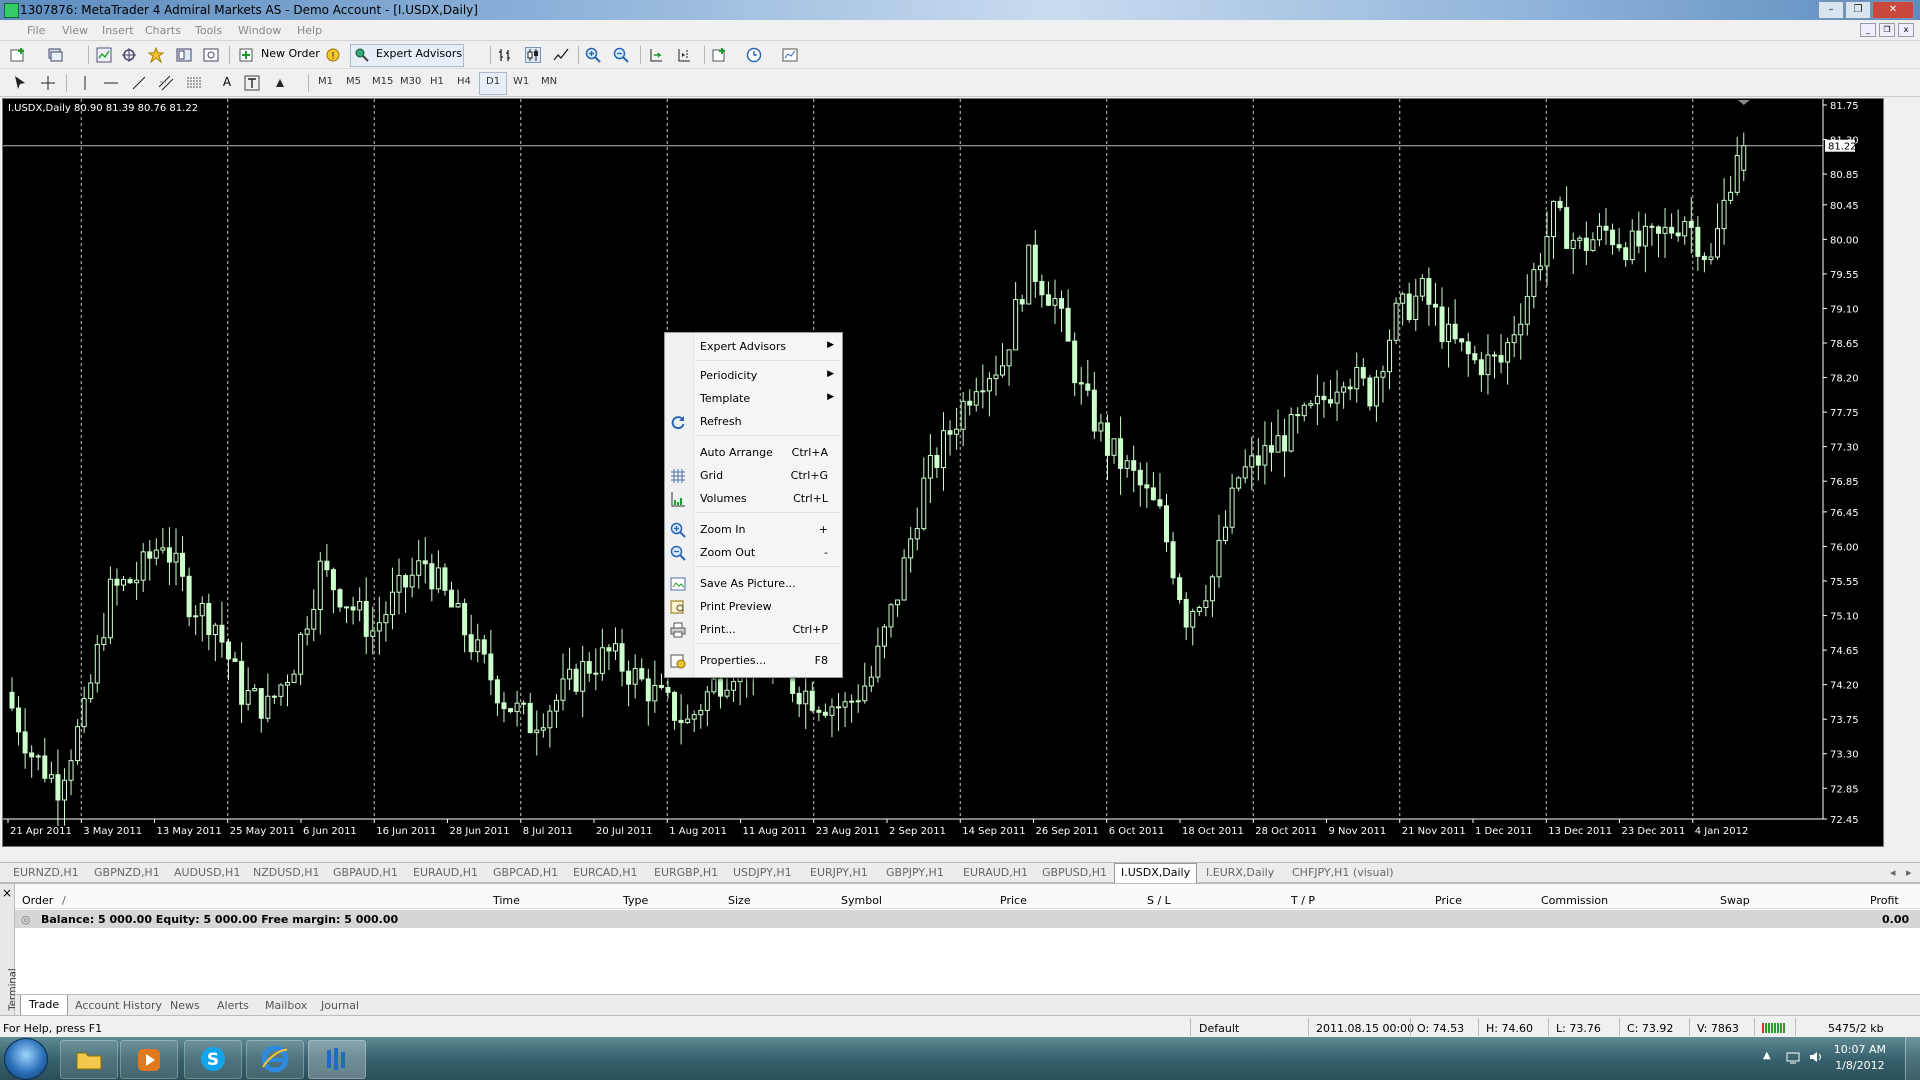 The image size is (1920, 1080). I want to click on fibonacci-icon, so click(194, 83).